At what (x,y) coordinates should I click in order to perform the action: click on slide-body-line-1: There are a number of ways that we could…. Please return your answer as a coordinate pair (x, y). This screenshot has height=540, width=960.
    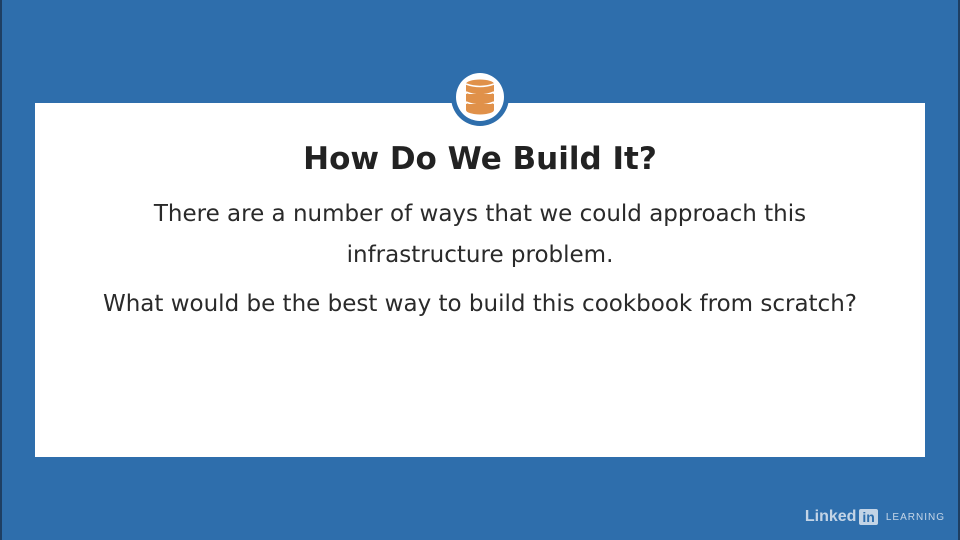
    Looking at the image, I should click on (480, 214).